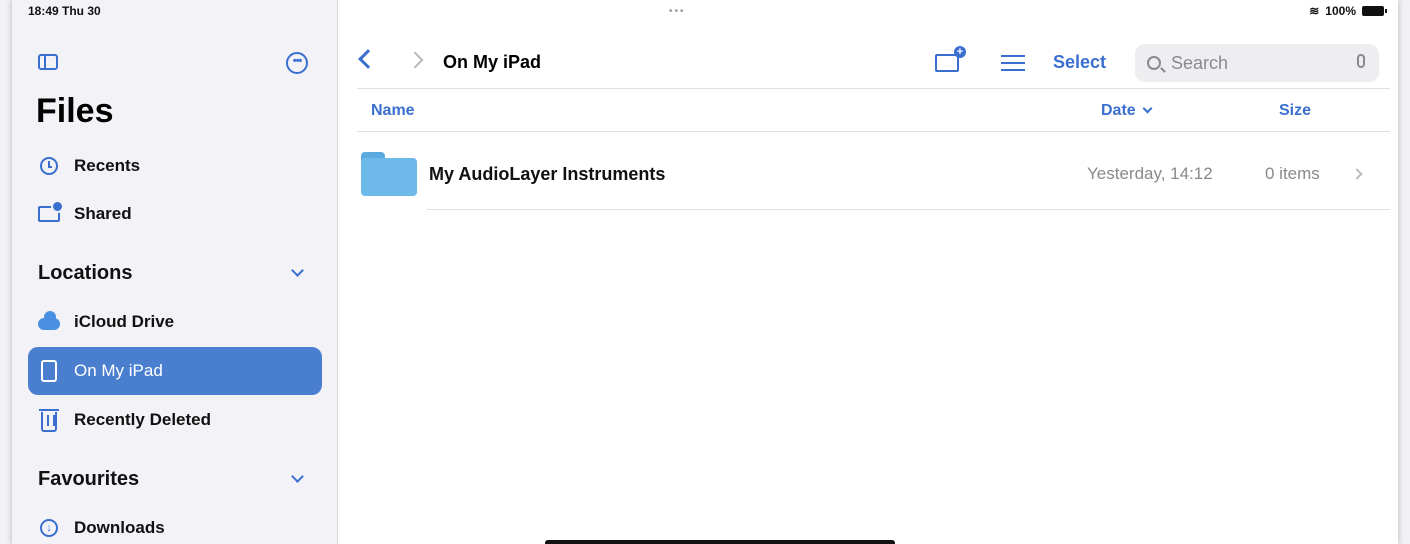  I want to click on file-name: My AudioLayer Instruments, so click(547, 174).